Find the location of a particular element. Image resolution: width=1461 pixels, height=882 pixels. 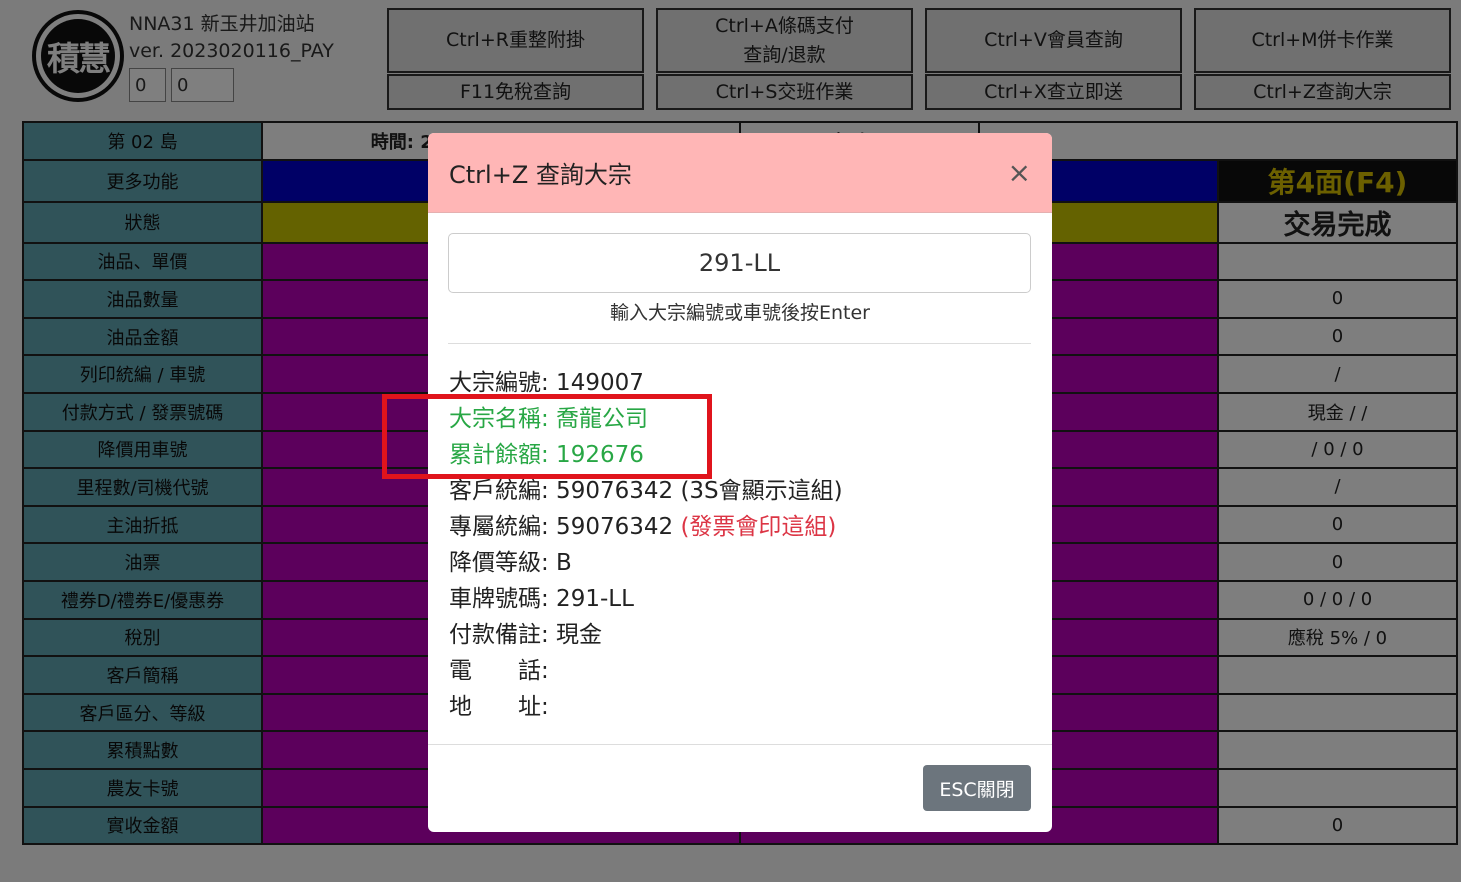

modal-title: Ctrl+Z 查詢大宗 is located at coordinates (540, 175).